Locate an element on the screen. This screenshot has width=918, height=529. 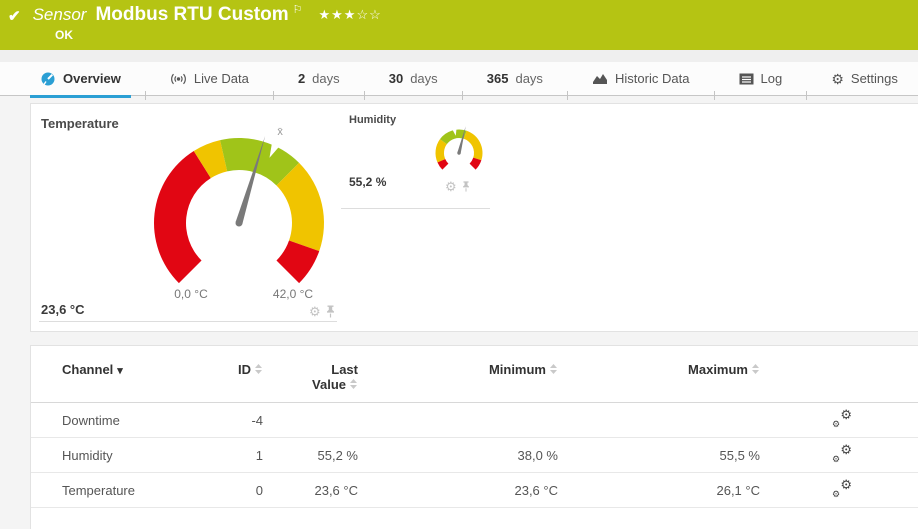
tab-365-days-number: 365 is located at coordinates (497, 78).